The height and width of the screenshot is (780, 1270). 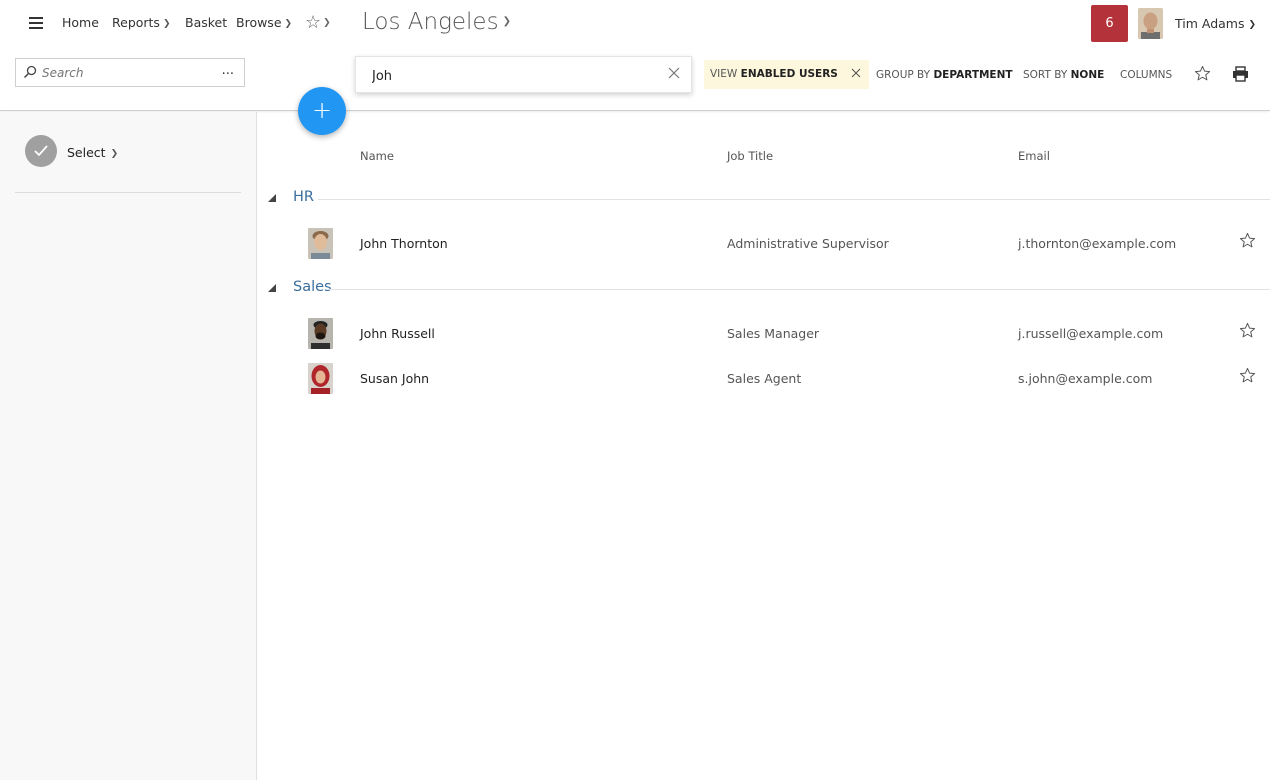 What do you see at coordinates (430, 22) in the screenshot?
I see `location-title: Los Angeles` at bounding box center [430, 22].